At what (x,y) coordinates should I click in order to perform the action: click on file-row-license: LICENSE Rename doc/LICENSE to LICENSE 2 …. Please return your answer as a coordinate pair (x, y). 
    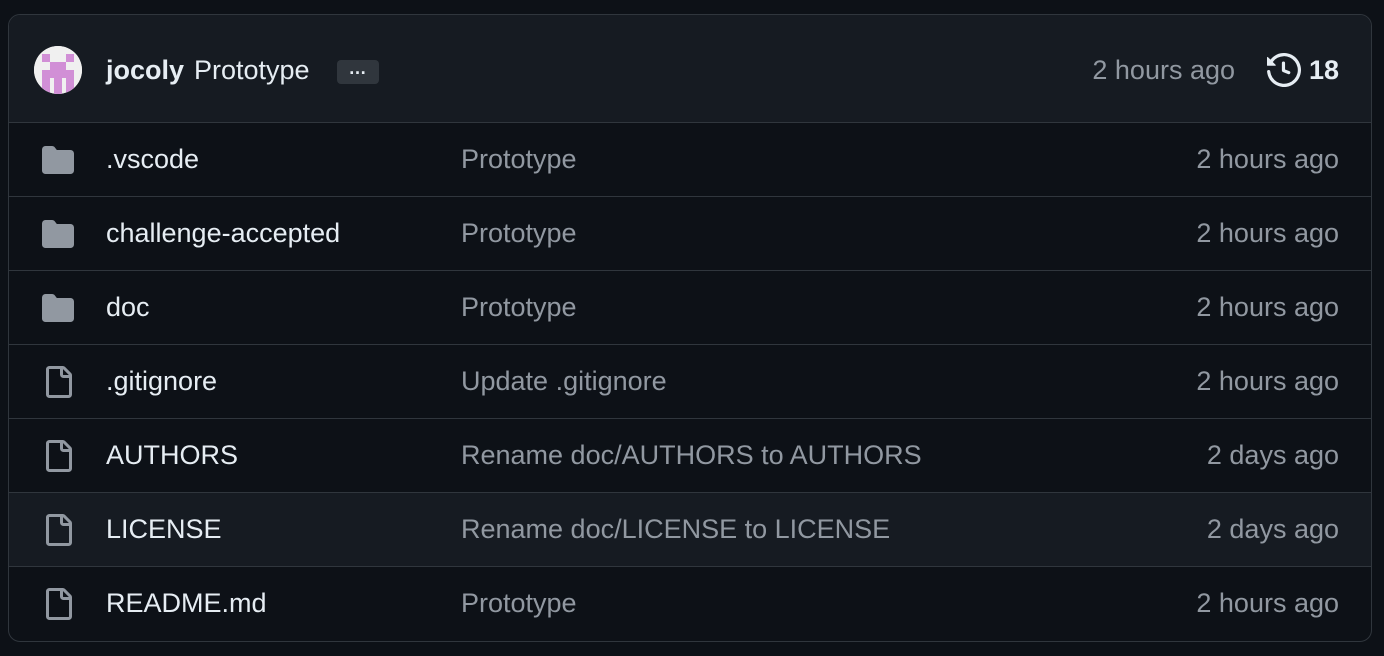
    Looking at the image, I should click on (690, 530).